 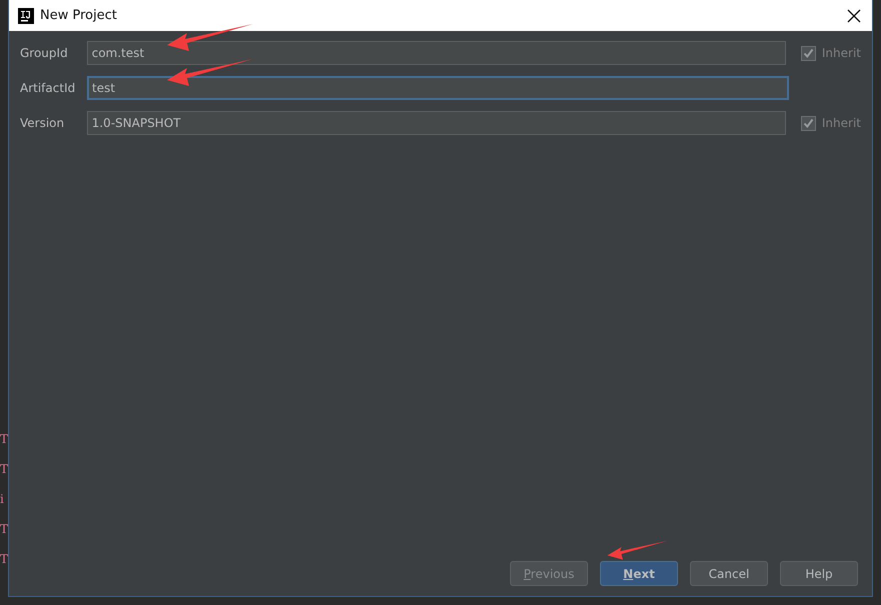 What do you see at coordinates (2, 499) in the screenshot?
I see `background-editor-text: i` at bounding box center [2, 499].